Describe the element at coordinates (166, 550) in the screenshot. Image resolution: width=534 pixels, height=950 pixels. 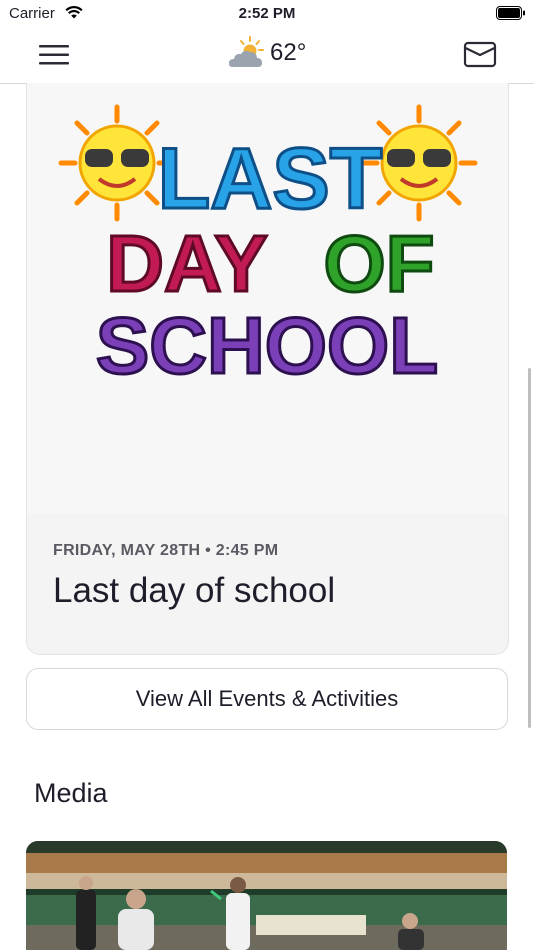
I see `event-date: FRIDAY, MAY 28TH • 2:45 PM` at that location.